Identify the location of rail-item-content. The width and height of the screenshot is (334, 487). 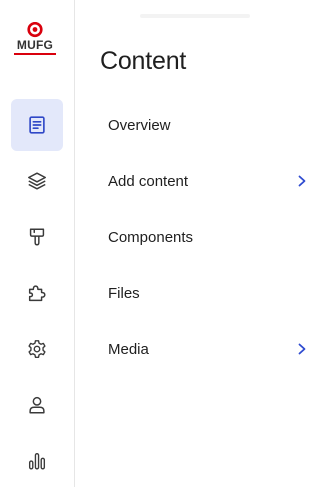
(37, 125).